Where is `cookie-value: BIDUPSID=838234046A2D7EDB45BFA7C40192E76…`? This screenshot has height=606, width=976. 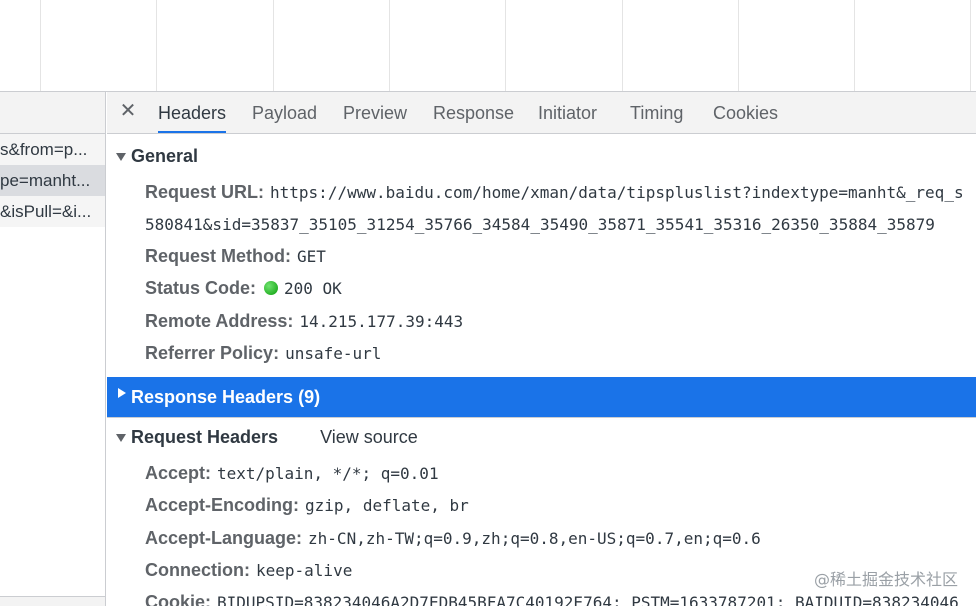 cookie-value: BIDUPSID=838234046A2D7EDB45BFA7C40192E76… is located at coordinates (588, 599).